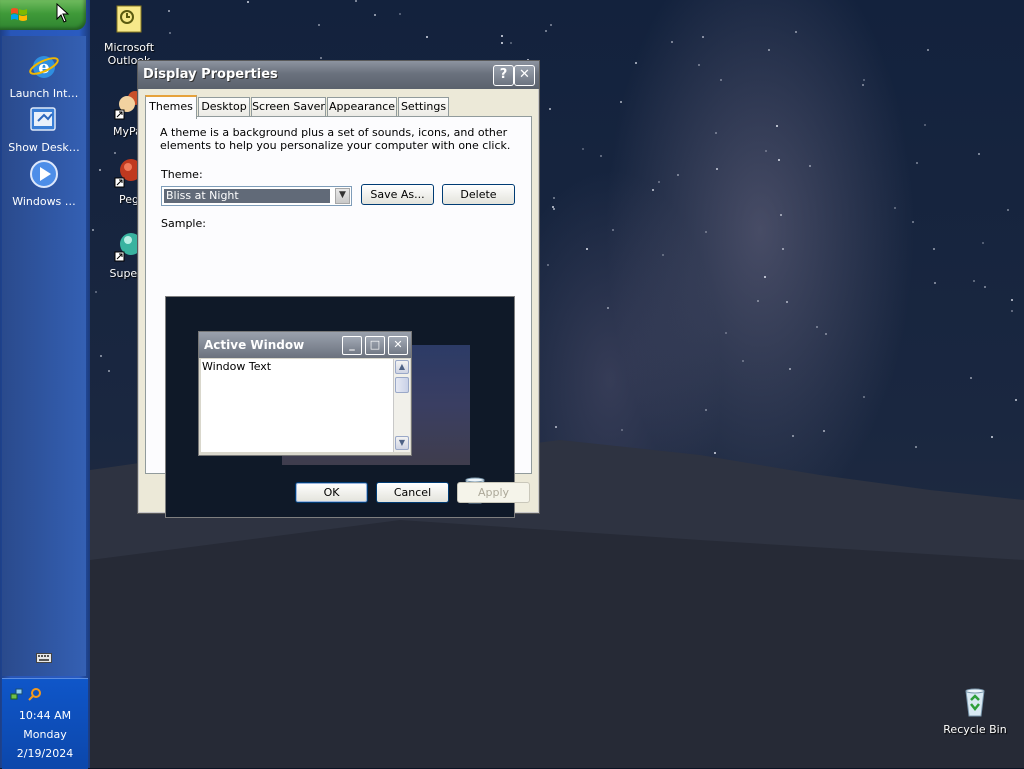 Image resolution: width=1024 pixels, height=769 pixels. I want to click on sample-label: Sample:, so click(183, 223).